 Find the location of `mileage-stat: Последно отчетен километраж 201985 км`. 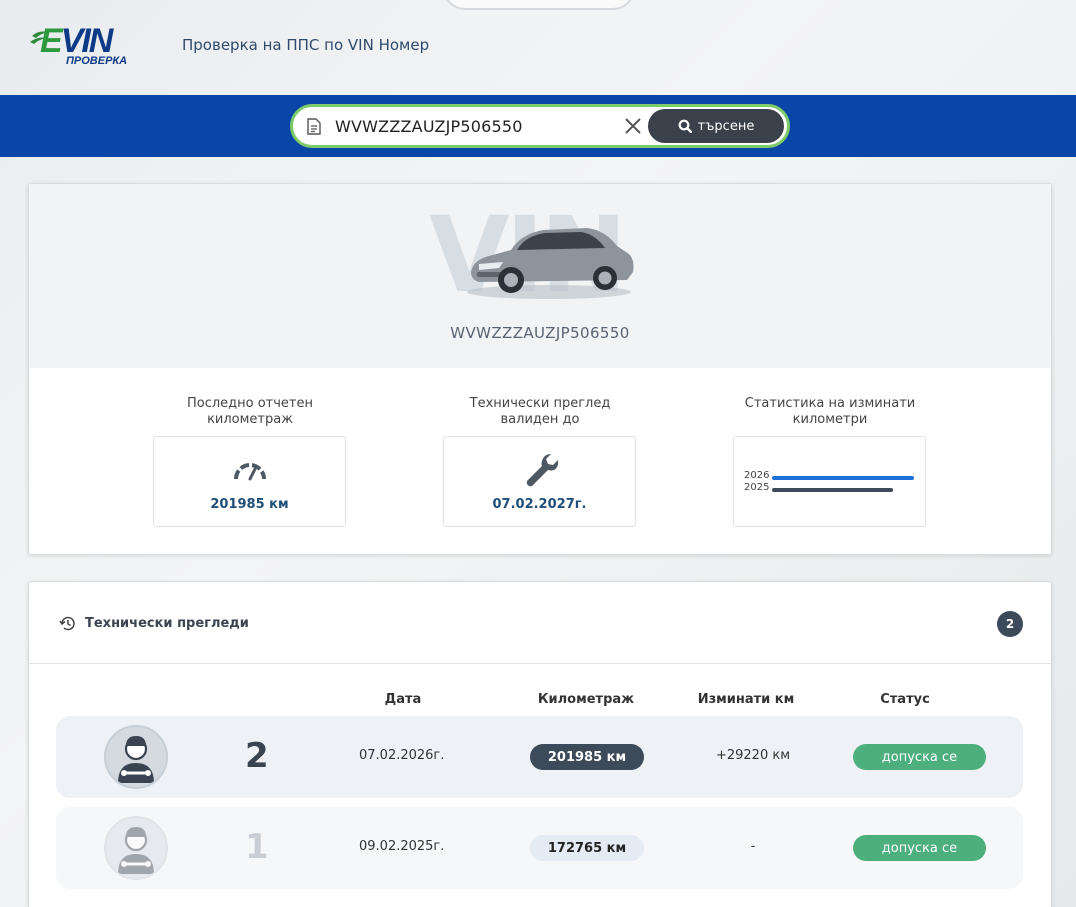

mileage-stat: Последно отчетен километраж 201985 км is located at coordinates (250, 461).